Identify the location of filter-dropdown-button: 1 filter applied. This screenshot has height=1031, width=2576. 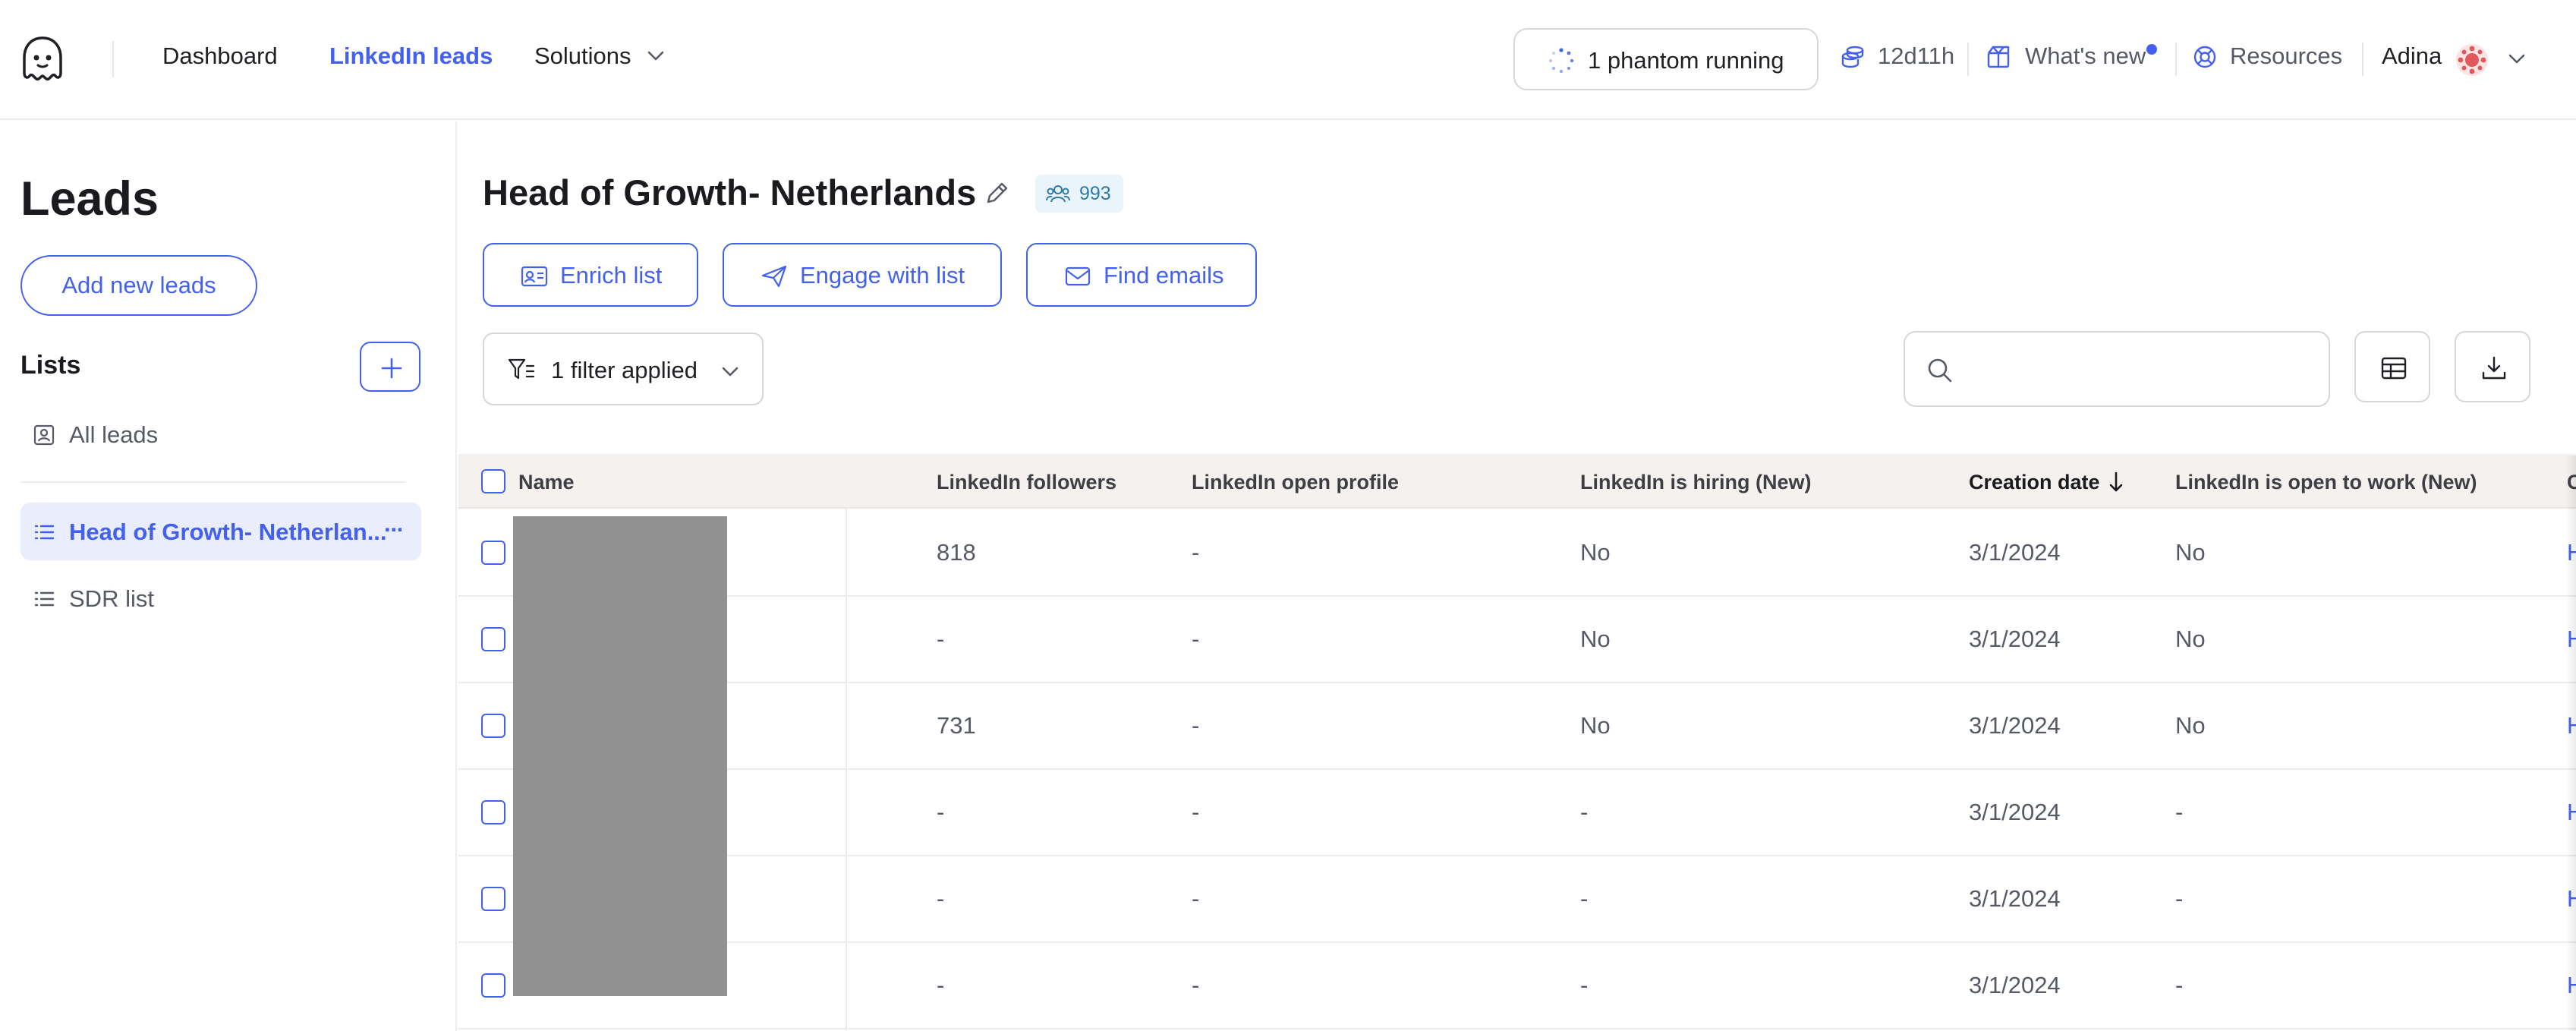
(623, 369).